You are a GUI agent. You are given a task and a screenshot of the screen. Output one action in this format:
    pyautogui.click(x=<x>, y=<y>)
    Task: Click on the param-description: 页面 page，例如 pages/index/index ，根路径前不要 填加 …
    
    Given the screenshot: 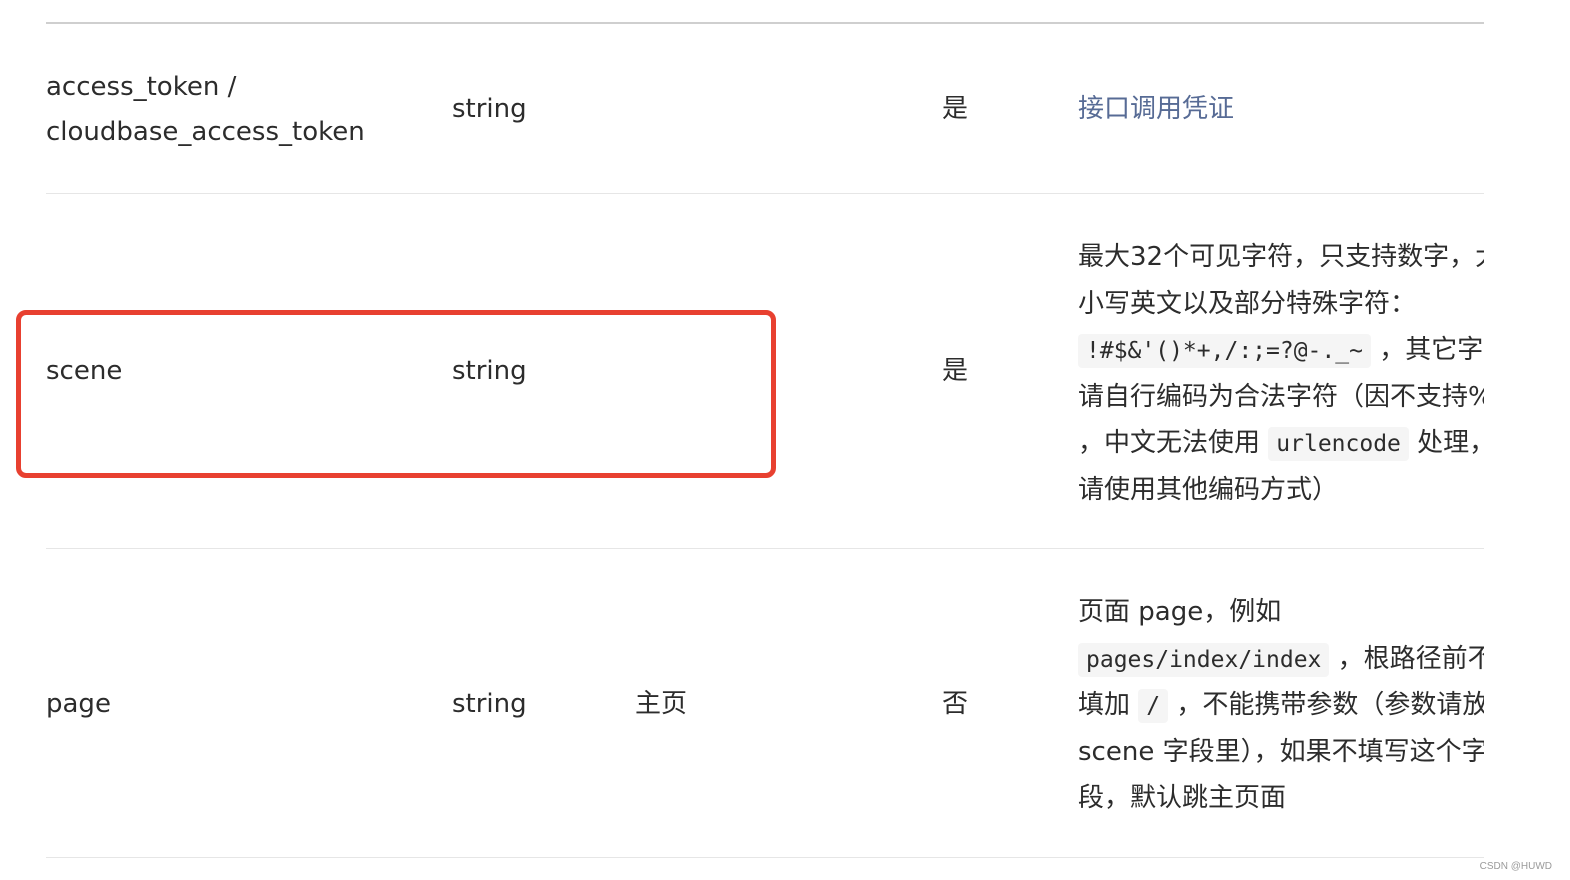 What is the action you would take?
    pyautogui.click(x=1281, y=705)
    